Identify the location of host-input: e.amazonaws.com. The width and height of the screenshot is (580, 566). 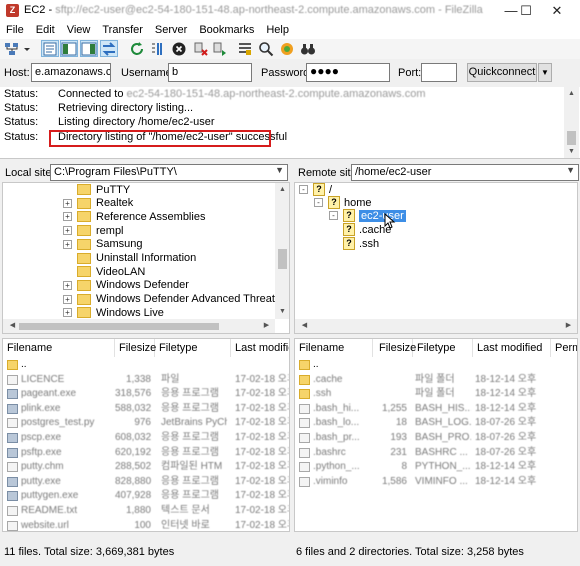
(71, 72).